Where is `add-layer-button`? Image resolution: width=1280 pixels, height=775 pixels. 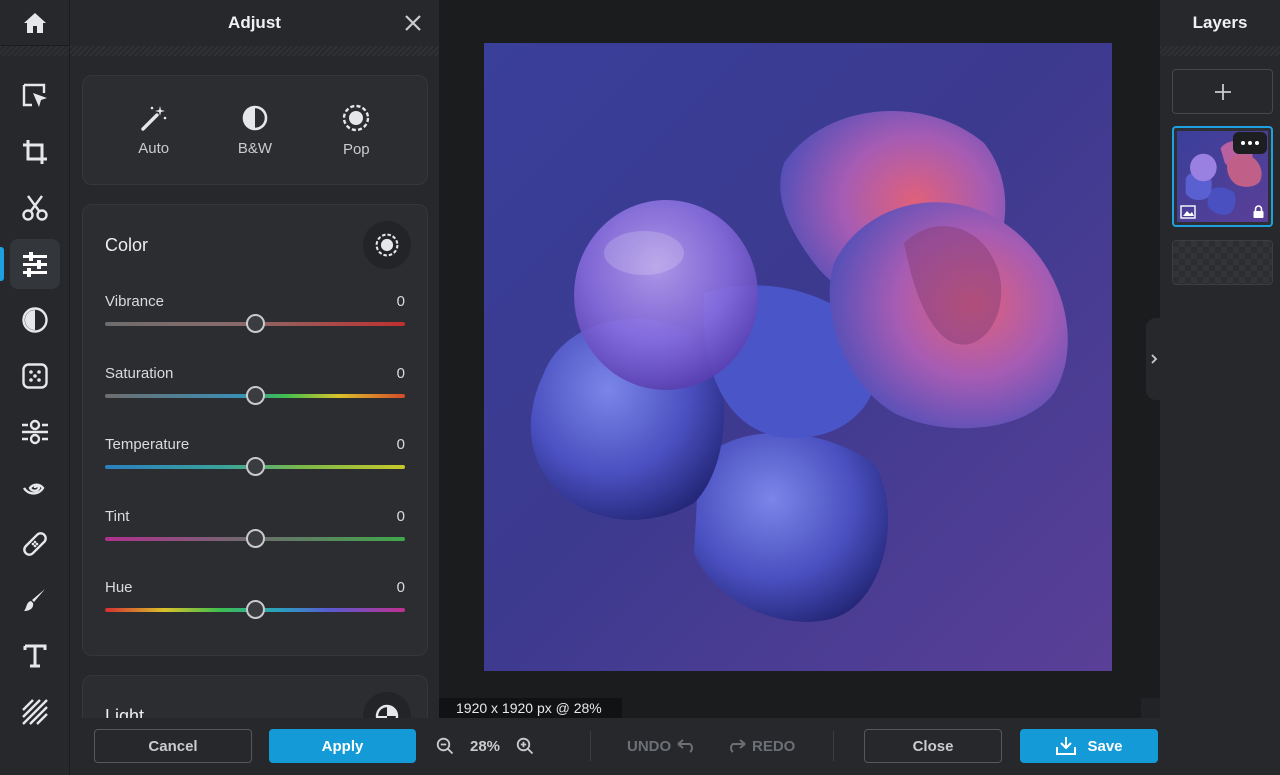
add-layer-button is located at coordinates (1222, 91).